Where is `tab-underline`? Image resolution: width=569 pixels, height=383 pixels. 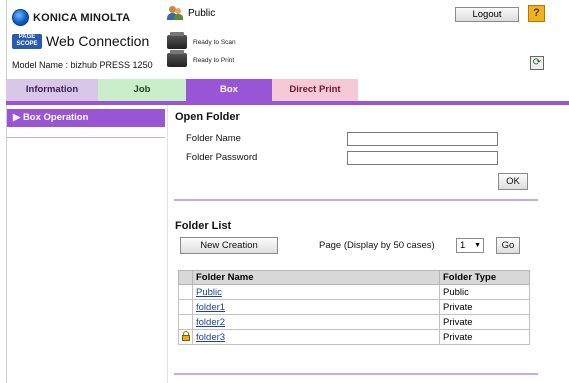 tab-underline is located at coordinates (287, 103).